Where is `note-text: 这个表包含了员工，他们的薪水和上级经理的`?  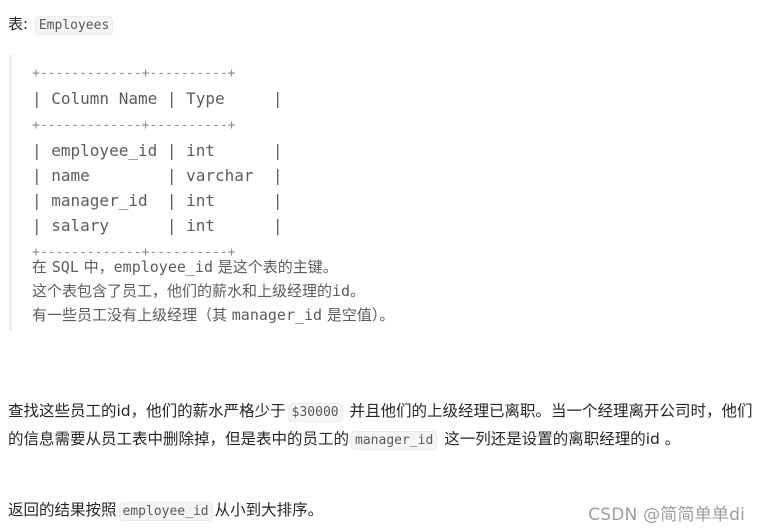
note-text: 这个表包含了员工，他们的薪水和上级经理的 is located at coordinates (182, 291).